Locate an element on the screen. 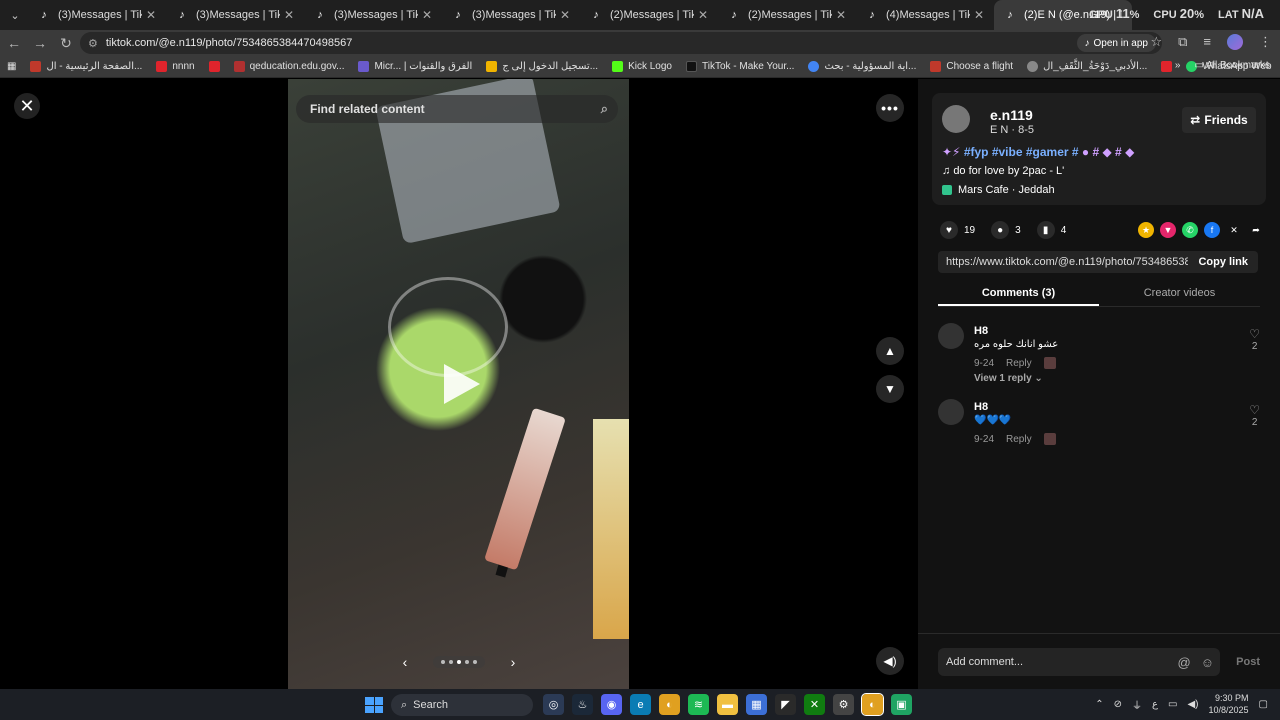 This screenshot has width=1280, height=720. x-icon: ✕ is located at coordinates (1234, 230).